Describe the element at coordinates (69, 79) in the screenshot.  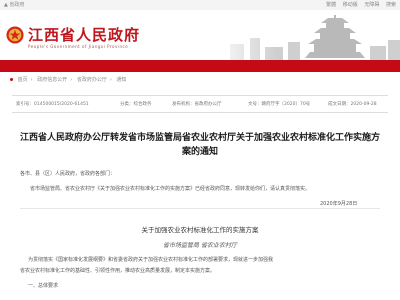
I see `breadcrumb: 首页 › 政府信息公开 › 省政府办公厅 › 通知` at that location.